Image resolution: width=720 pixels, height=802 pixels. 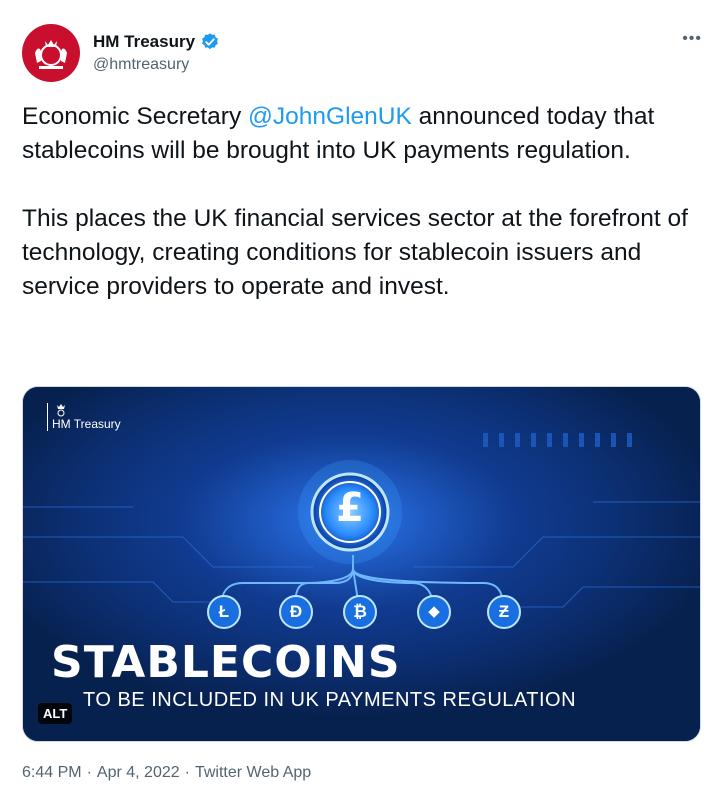 What do you see at coordinates (253, 772) in the screenshot?
I see `tweet-source: Twitter Web App` at bounding box center [253, 772].